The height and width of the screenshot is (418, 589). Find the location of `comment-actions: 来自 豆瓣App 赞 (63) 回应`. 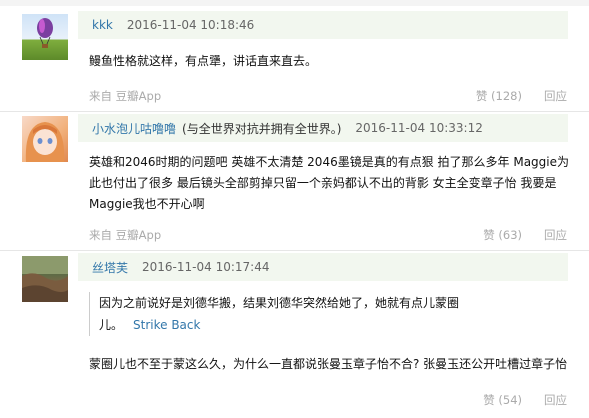

comment-actions: 来自 豆瓣App 赞 (63) 回应 is located at coordinates (328, 235).